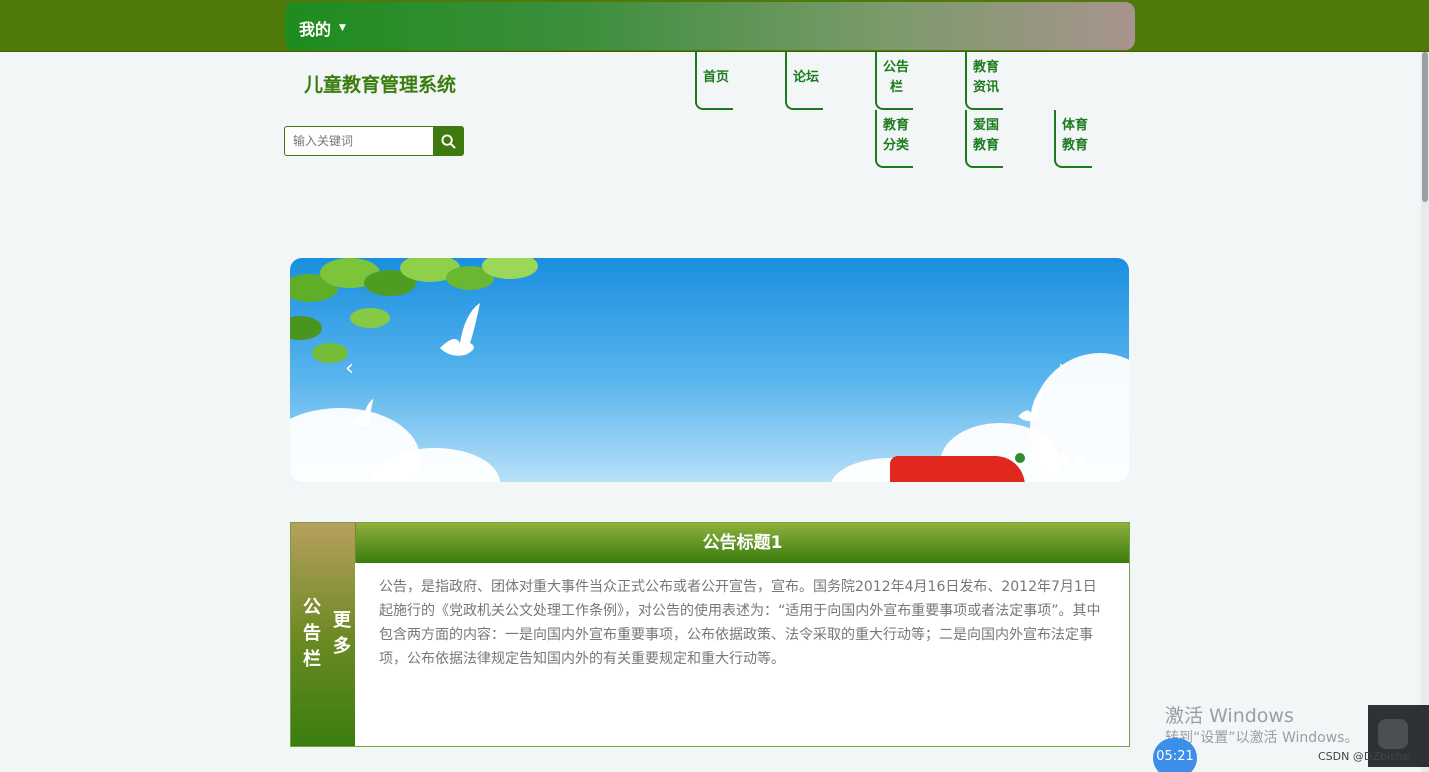 The height and width of the screenshot is (772, 1429). I want to click on nav-forum: 论坛, so click(804, 81).